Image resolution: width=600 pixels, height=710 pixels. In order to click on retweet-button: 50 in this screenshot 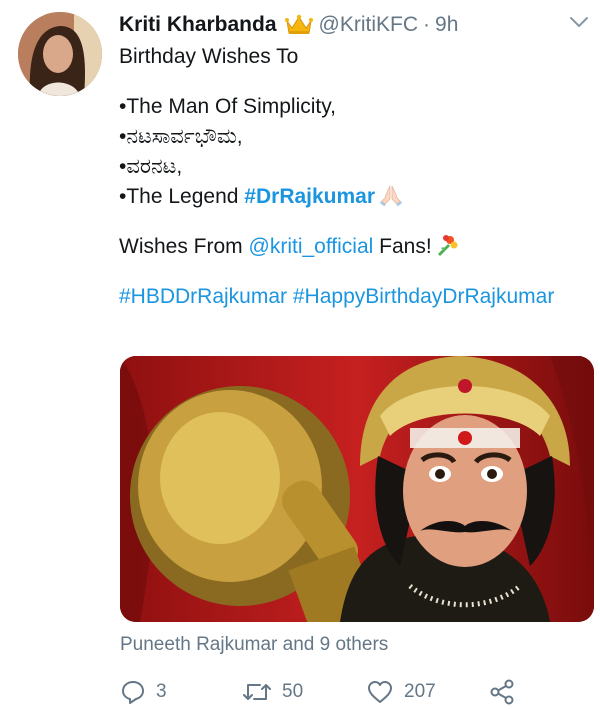, I will do `click(272, 692)`.